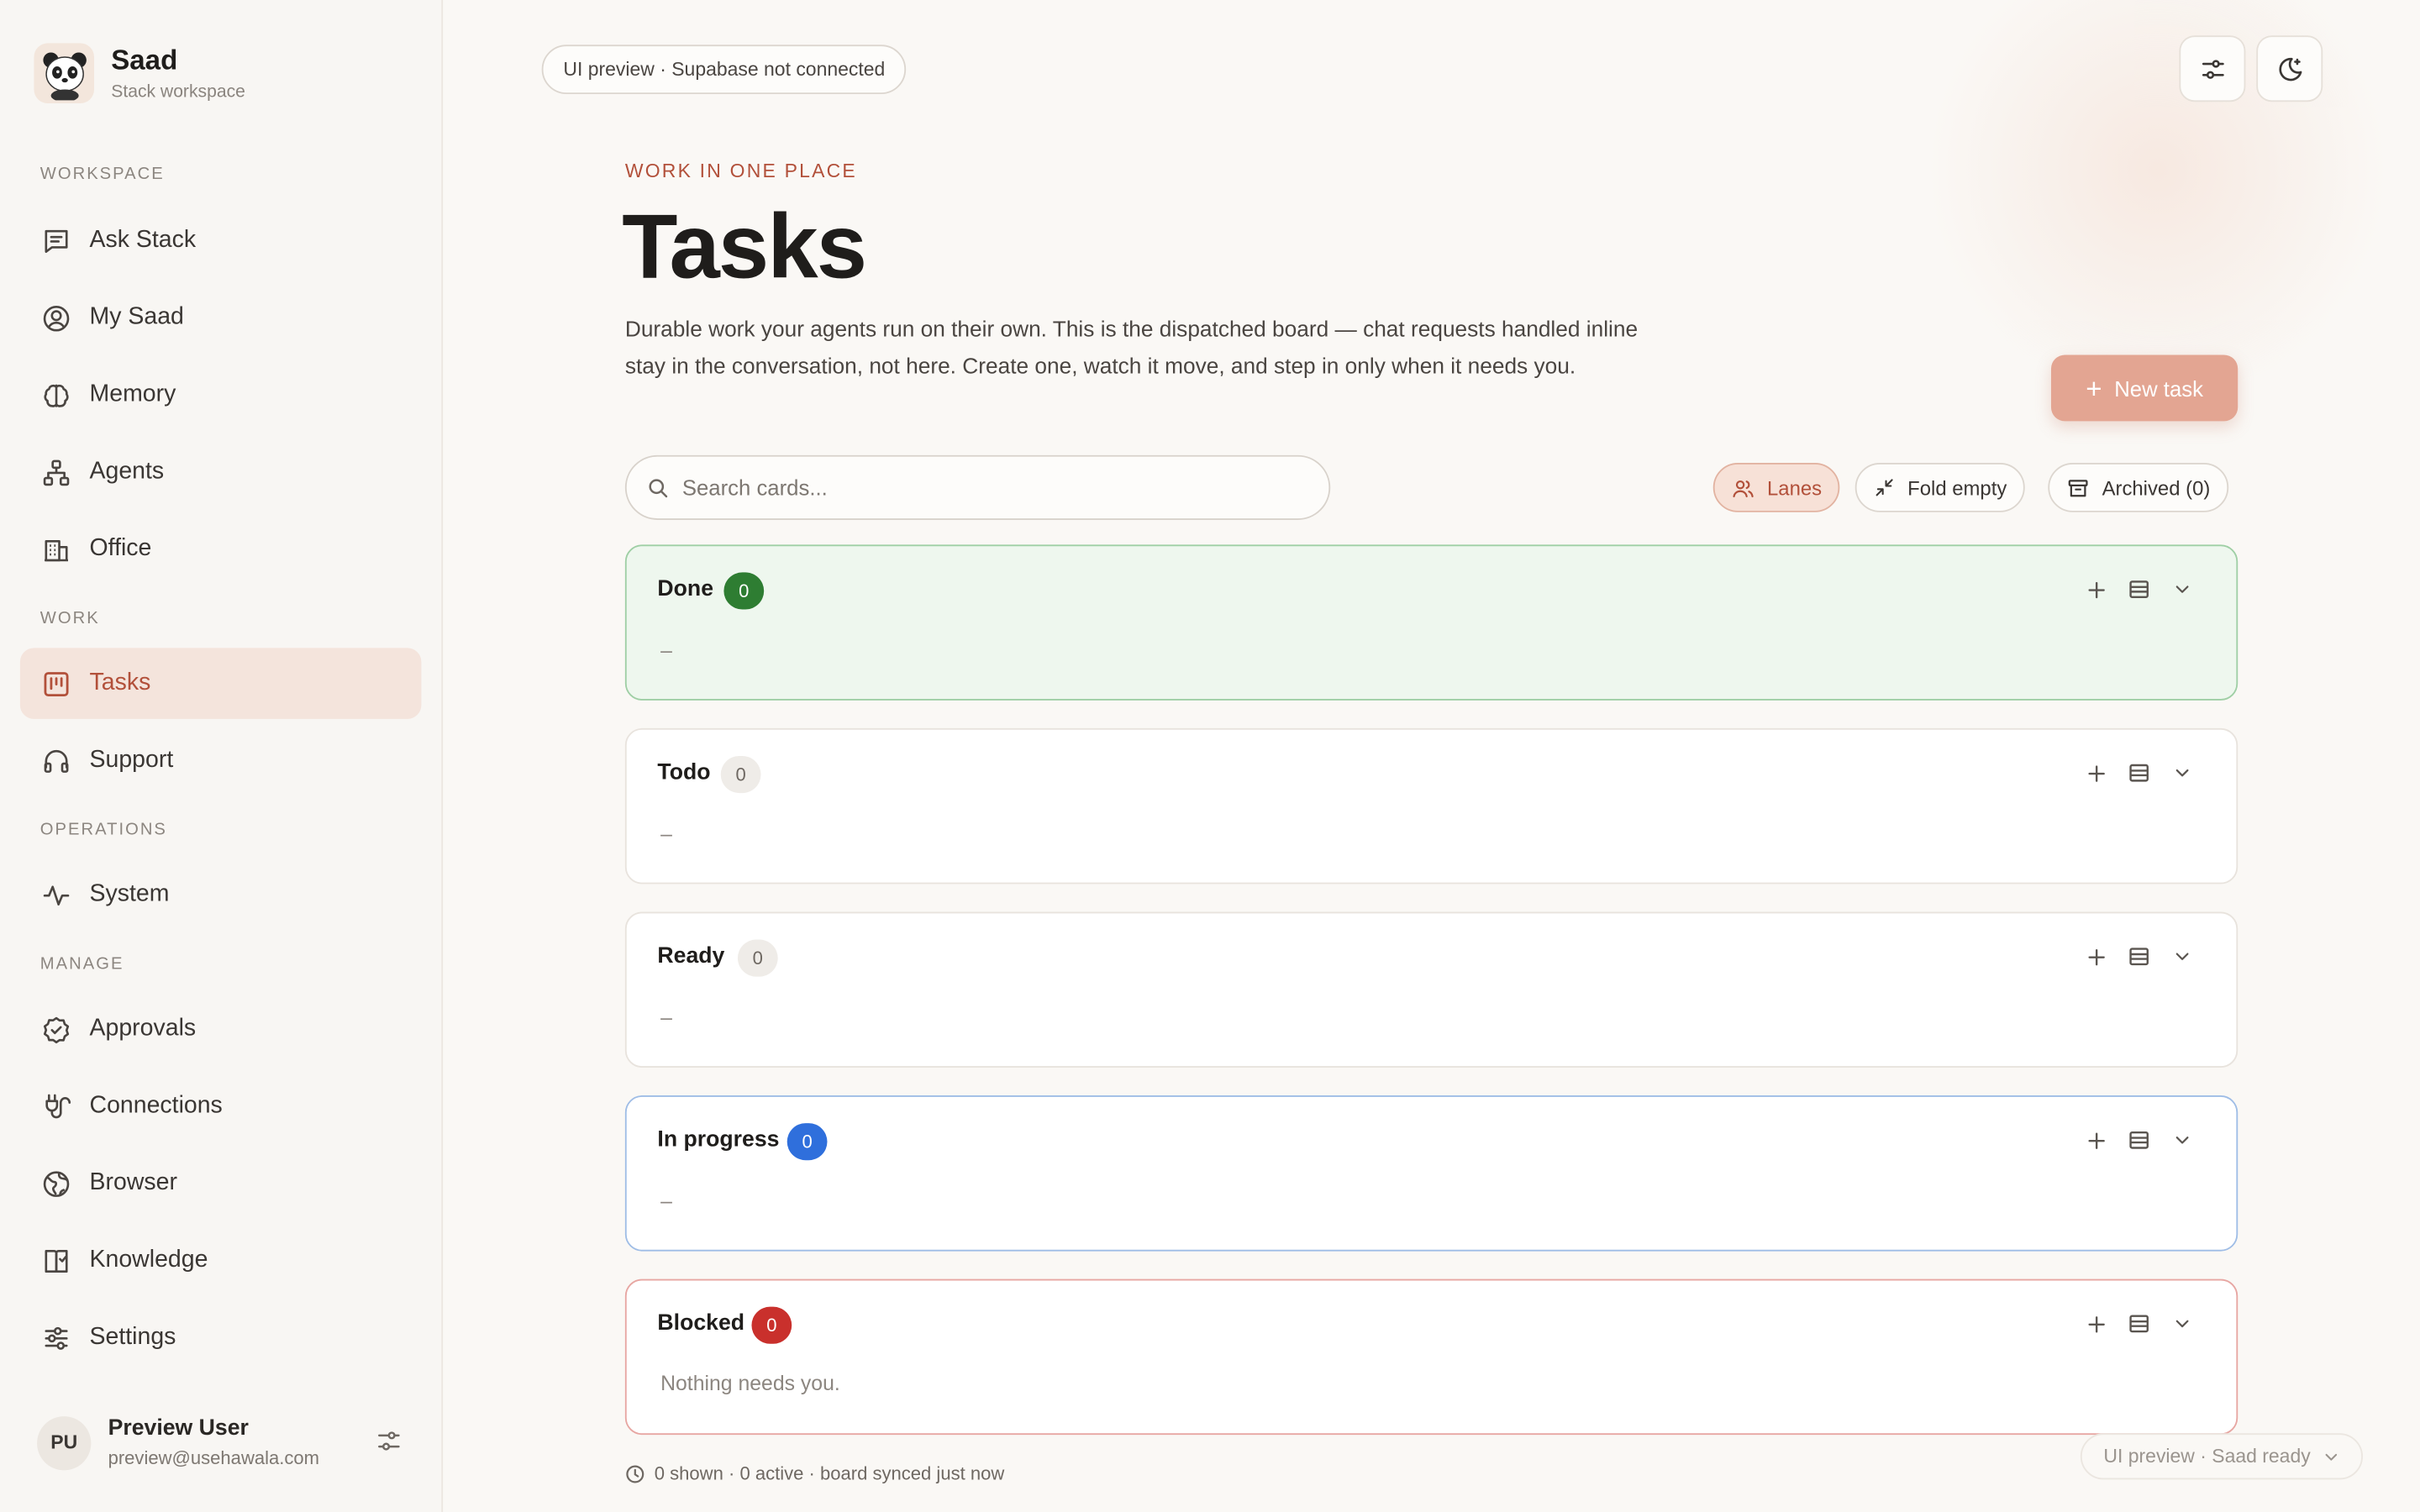 This screenshot has width=2420, height=1512. What do you see at coordinates (131, 760) in the screenshot?
I see `sidebar-item-label: Support` at bounding box center [131, 760].